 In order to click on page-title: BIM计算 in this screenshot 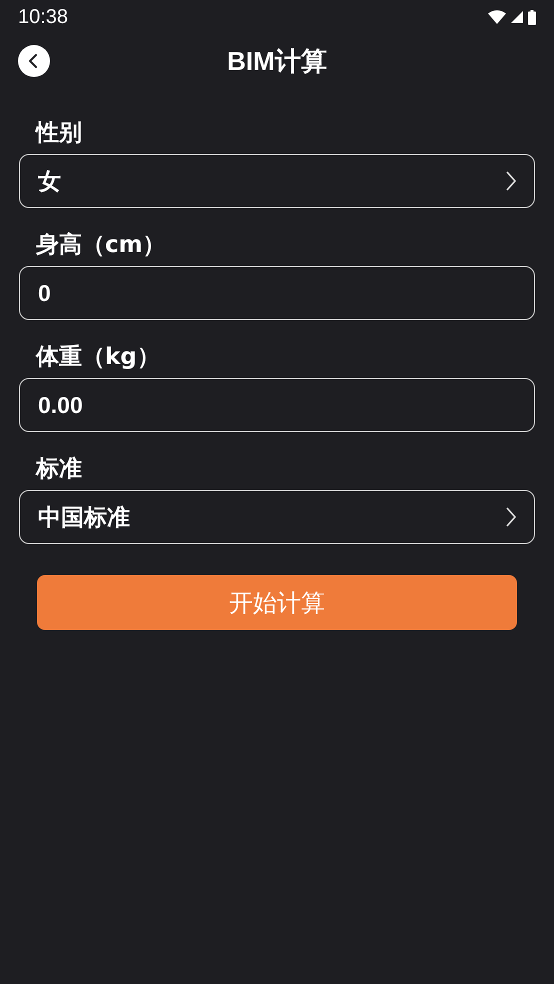, I will do `click(277, 61)`.